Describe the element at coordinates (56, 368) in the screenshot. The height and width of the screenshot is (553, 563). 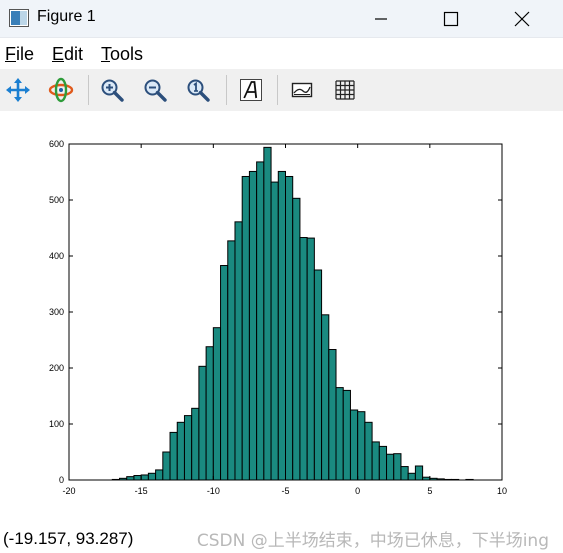
I see `y-tick-label: 200` at that location.